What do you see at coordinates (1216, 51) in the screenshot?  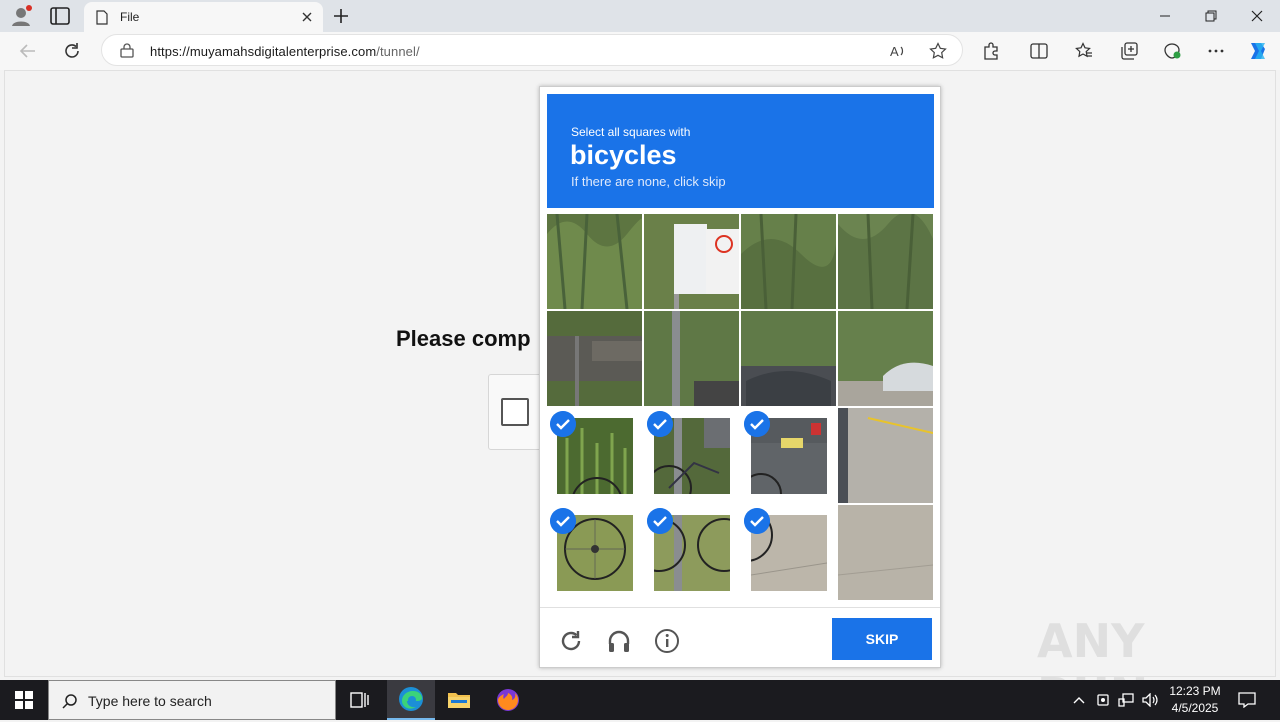 I see `more-options-icon` at bounding box center [1216, 51].